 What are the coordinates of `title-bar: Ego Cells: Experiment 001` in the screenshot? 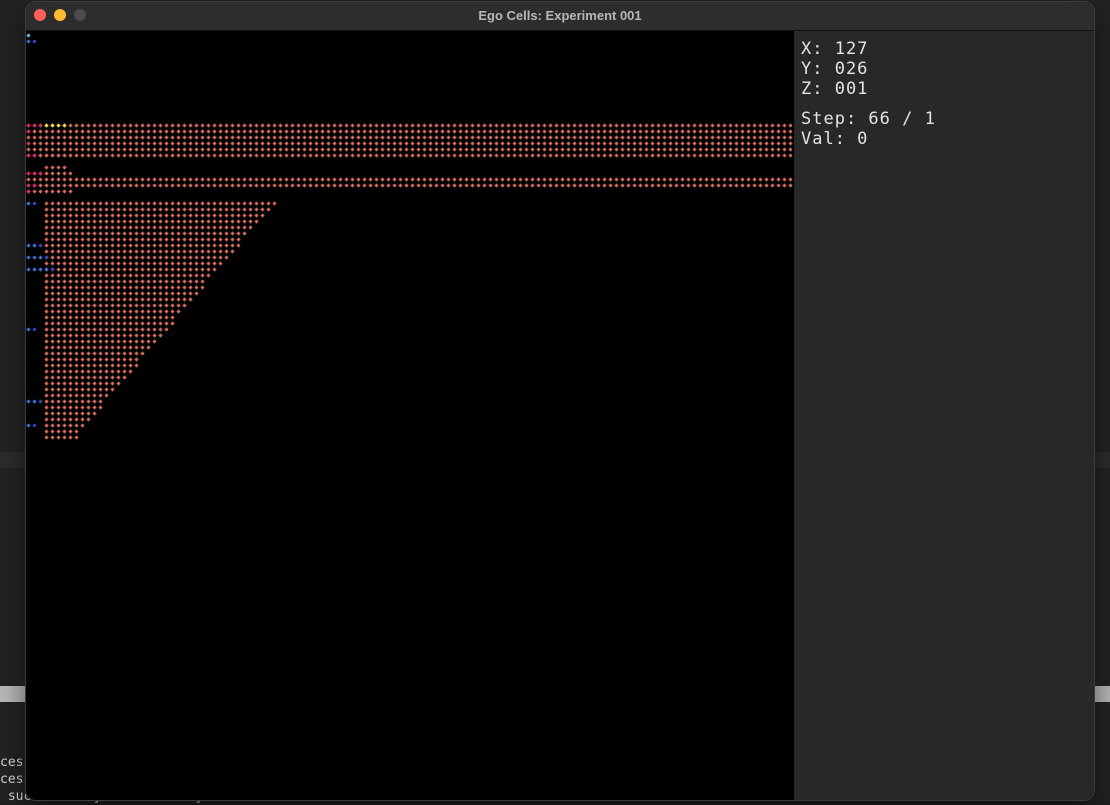 It's located at (560, 16).